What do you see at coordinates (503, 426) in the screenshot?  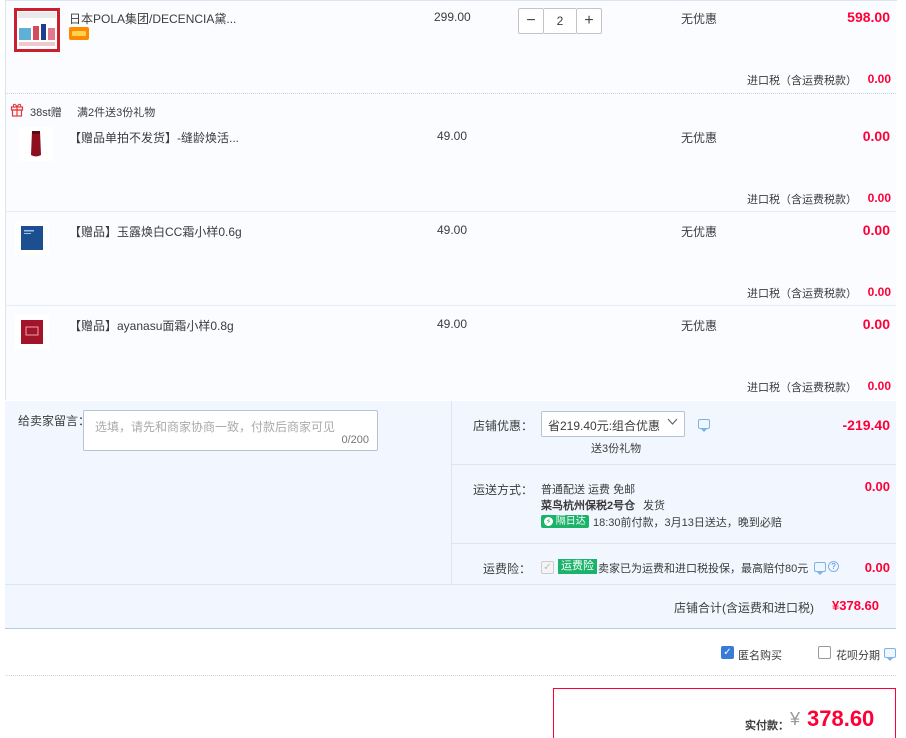 I see `shop-discount-label: 店铺优惠：` at bounding box center [503, 426].